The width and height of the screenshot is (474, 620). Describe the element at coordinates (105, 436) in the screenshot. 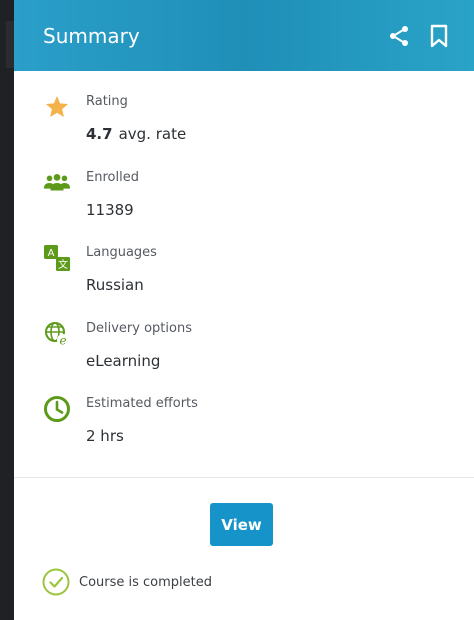

I see `efforts-value: 2 hrs` at that location.